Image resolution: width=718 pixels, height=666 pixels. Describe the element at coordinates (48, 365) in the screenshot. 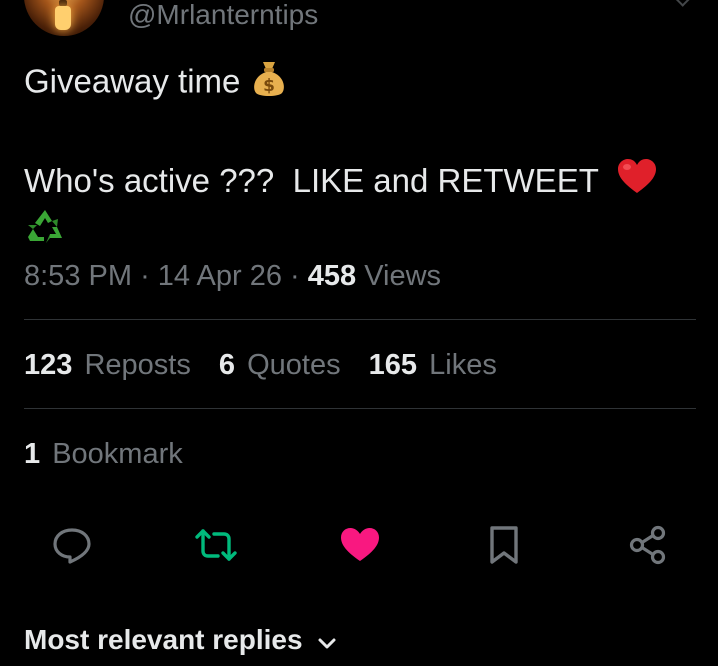

I see `reposts-count: 123` at that location.